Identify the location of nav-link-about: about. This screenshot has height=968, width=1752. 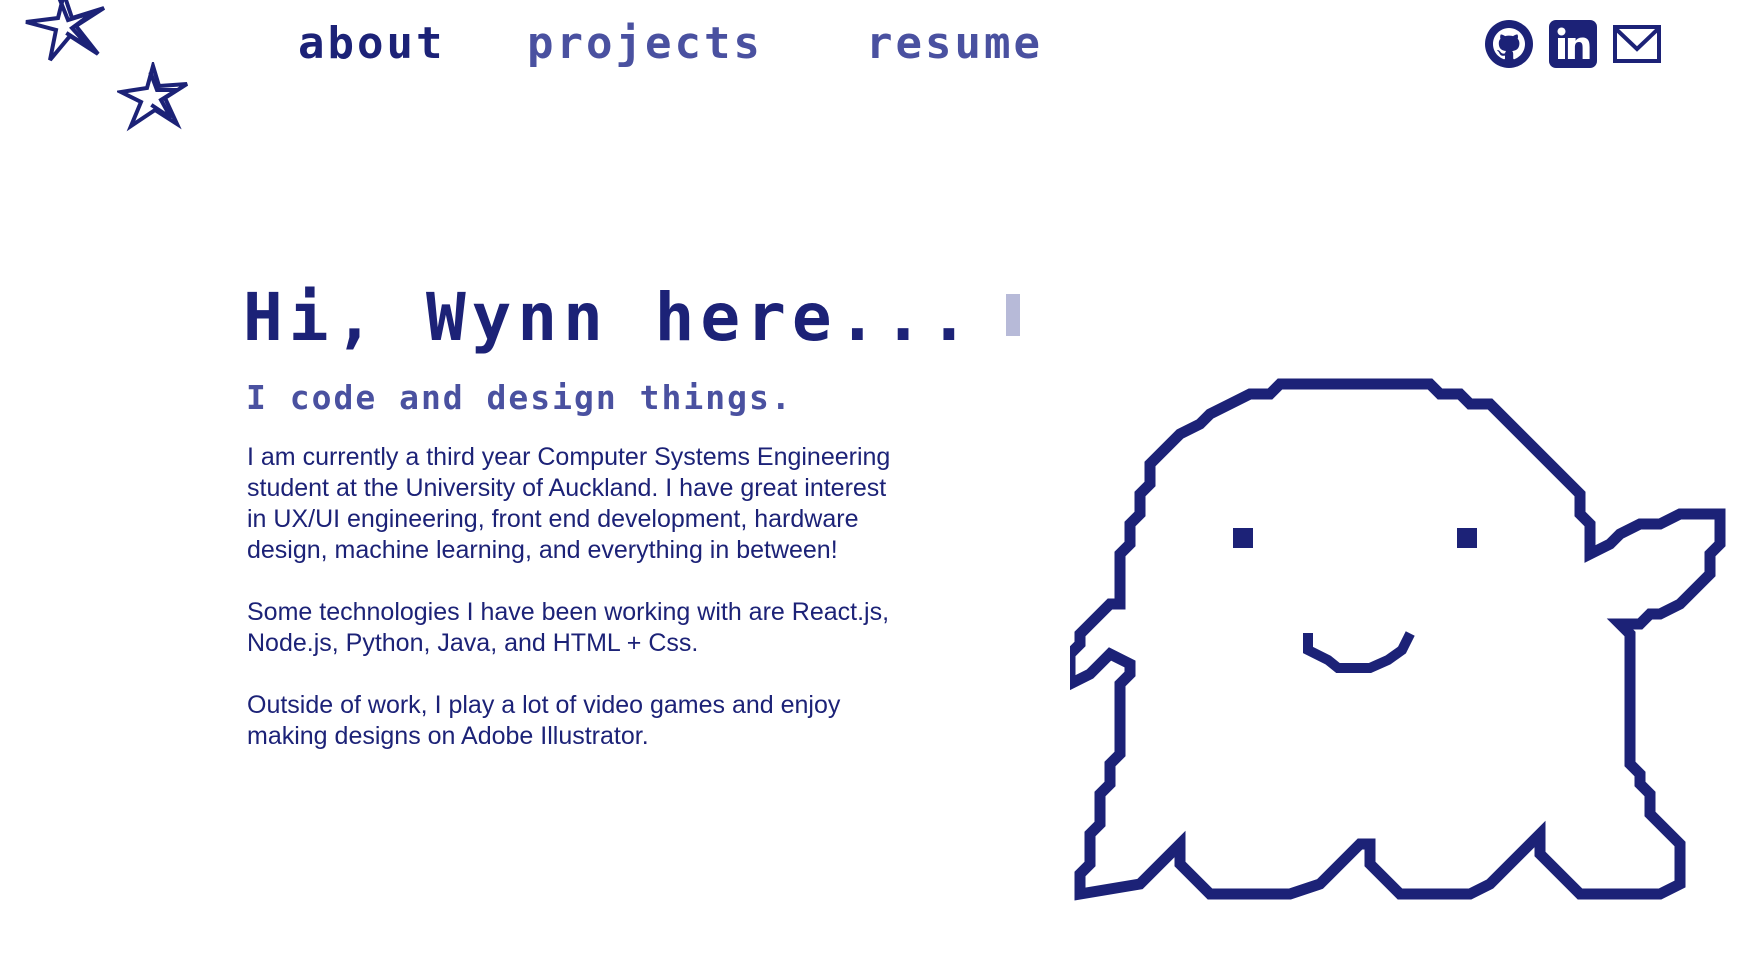
(371, 44).